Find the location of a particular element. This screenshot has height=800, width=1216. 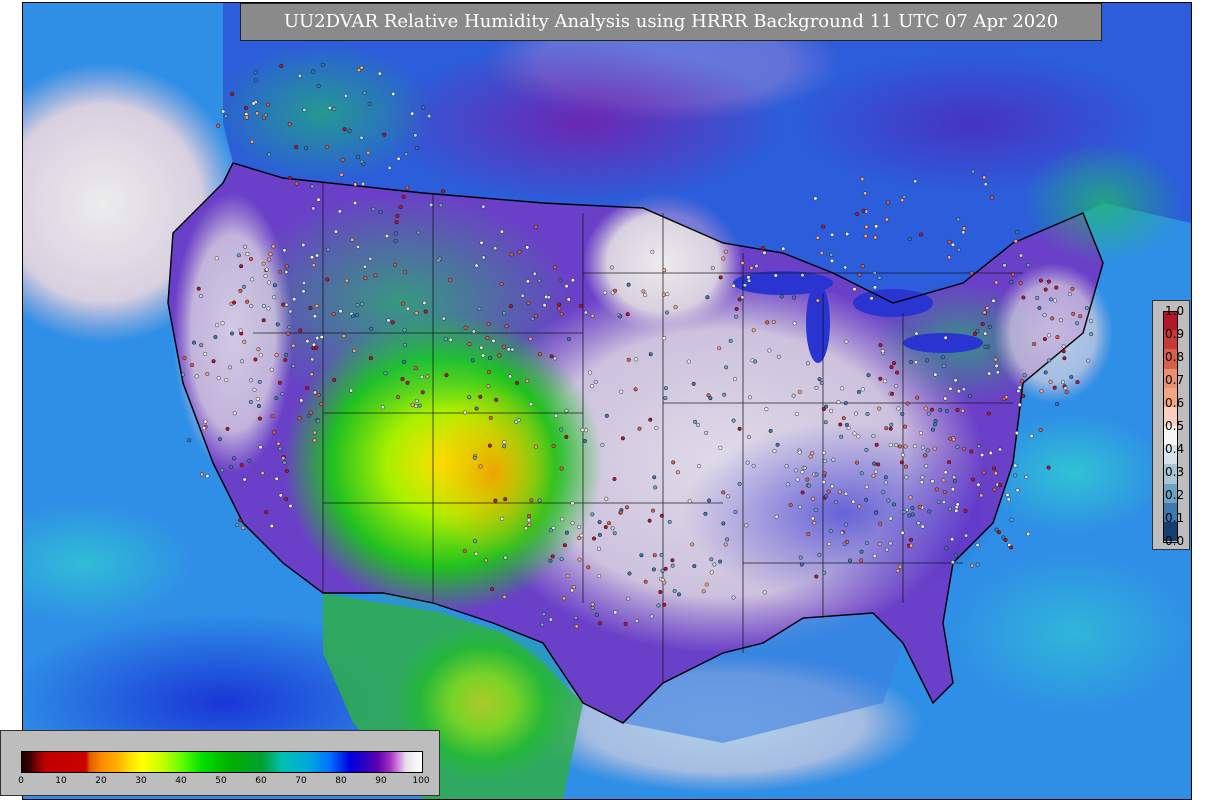

observation-legend-tick: 0.3 is located at coordinates (1175, 472).